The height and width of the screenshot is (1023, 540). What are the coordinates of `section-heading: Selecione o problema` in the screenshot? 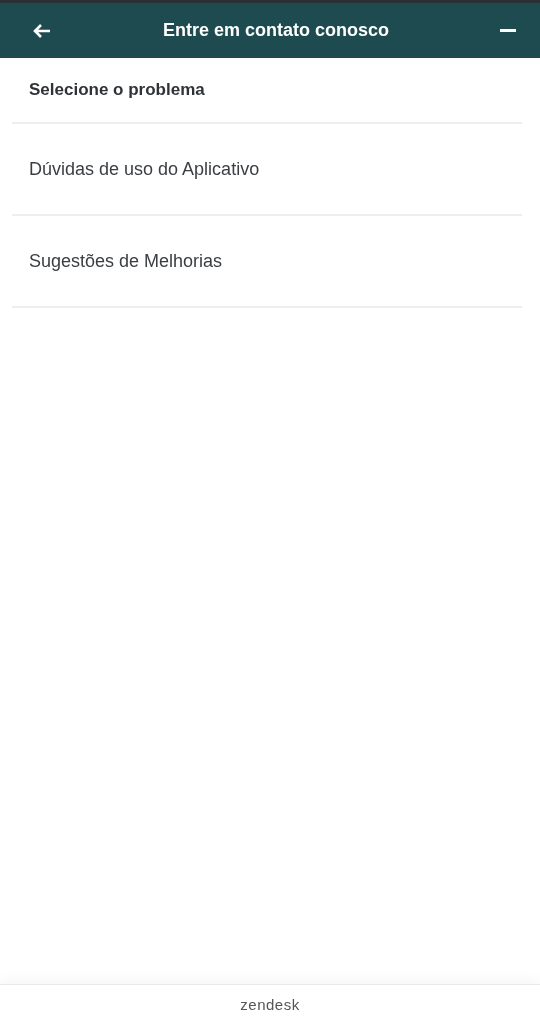 It's located at (117, 90).